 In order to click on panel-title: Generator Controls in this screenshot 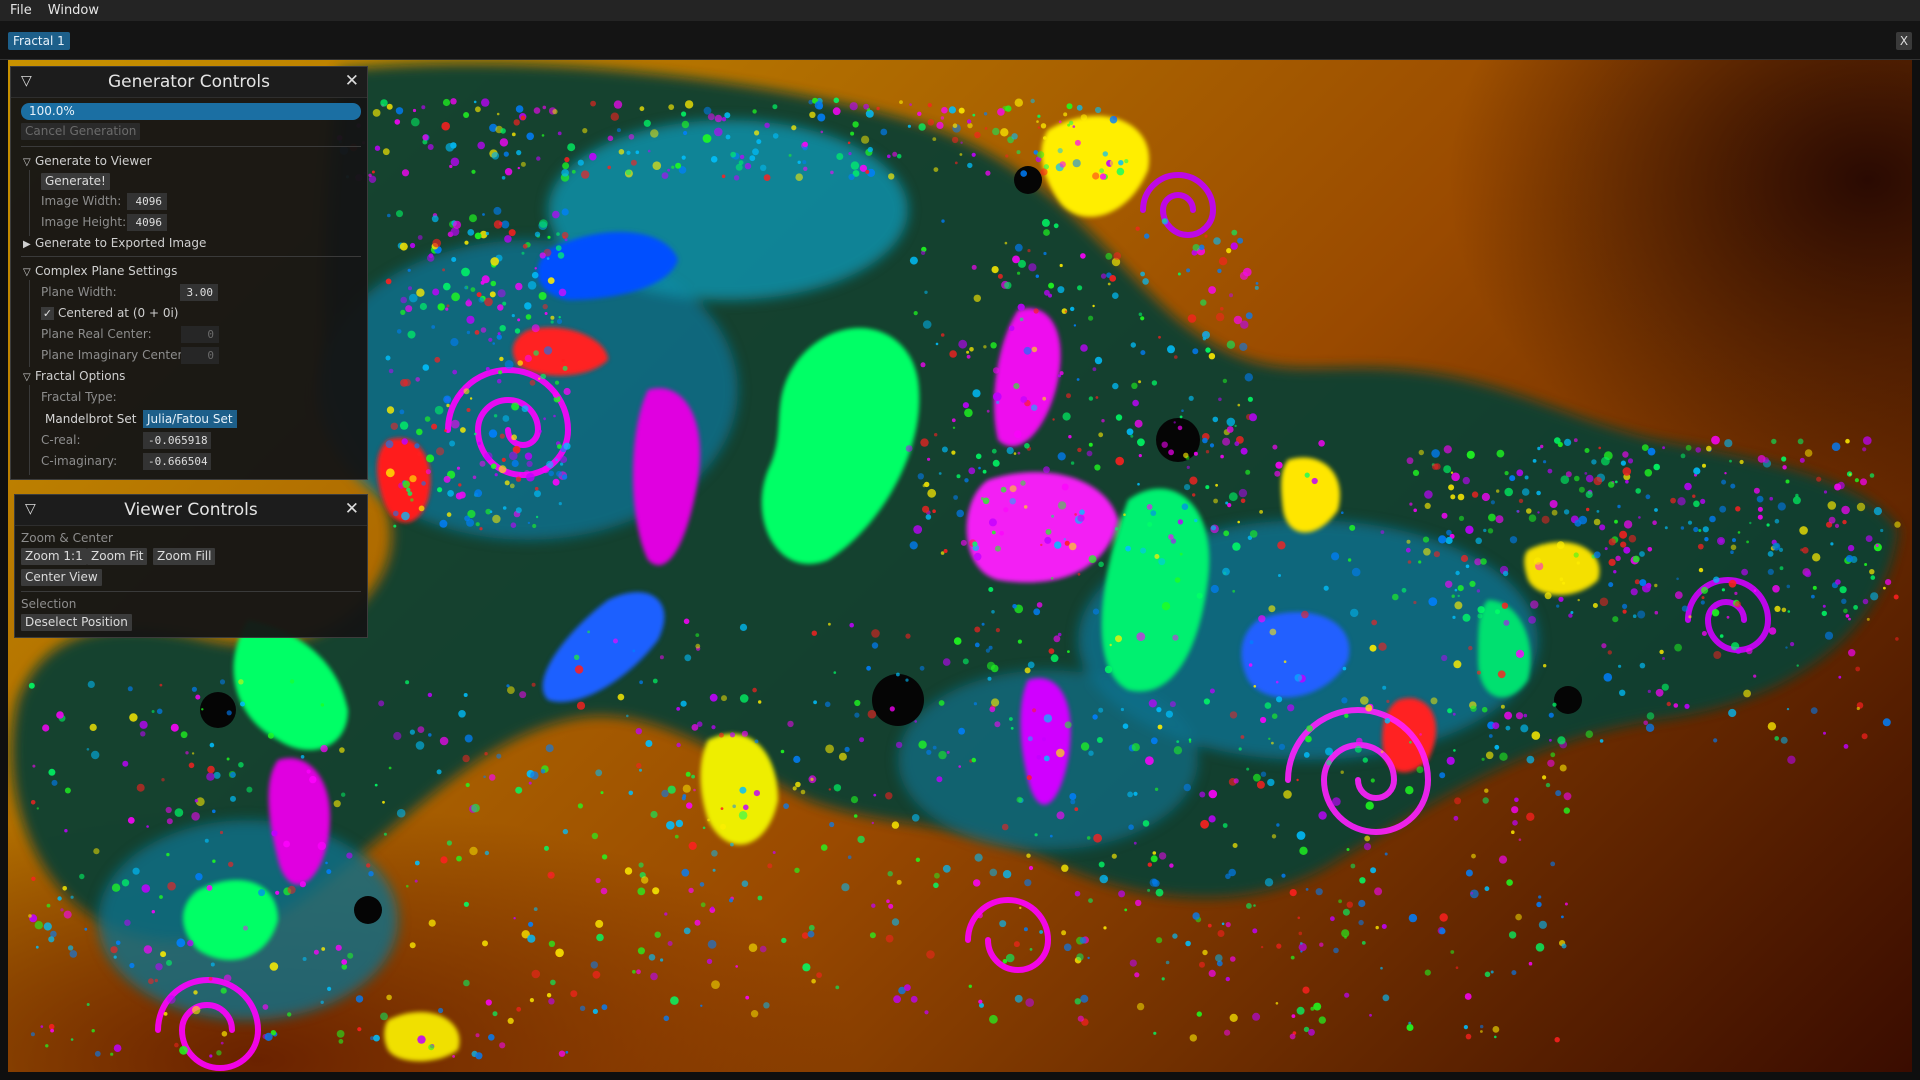, I will do `click(189, 82)`.